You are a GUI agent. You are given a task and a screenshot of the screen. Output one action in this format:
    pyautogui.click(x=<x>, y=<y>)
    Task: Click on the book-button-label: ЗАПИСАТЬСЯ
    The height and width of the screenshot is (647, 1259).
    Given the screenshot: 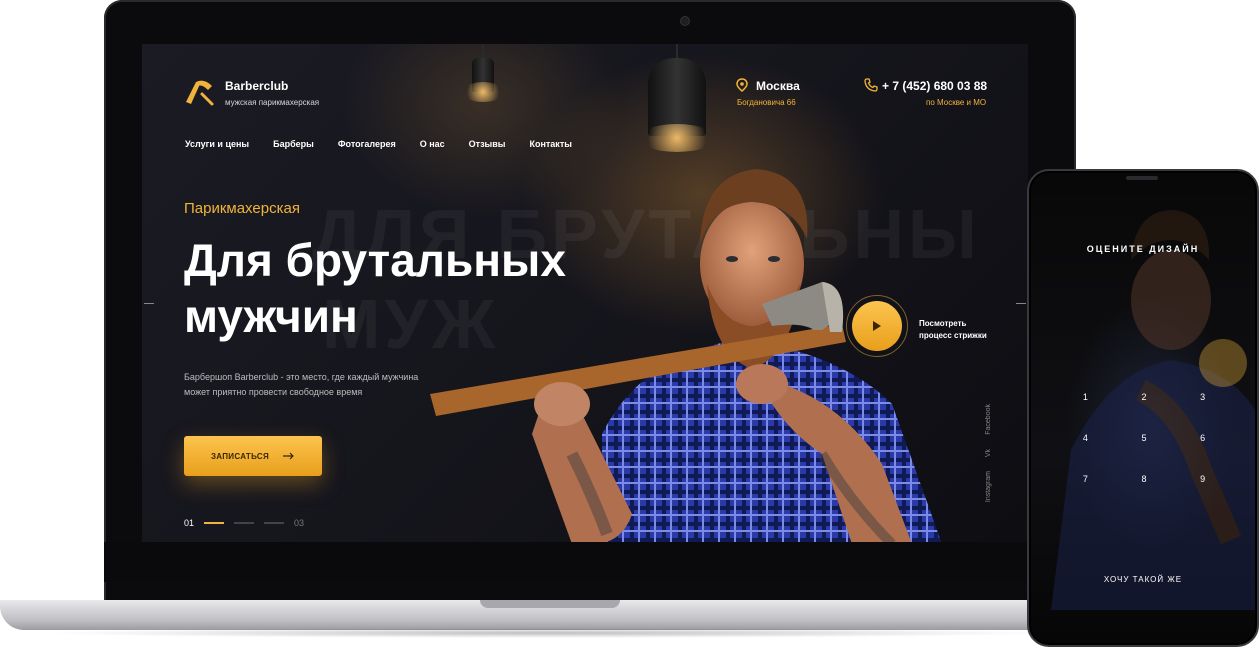 What is the action you would take?
    pyautogui.click(x=240, y=456)
    